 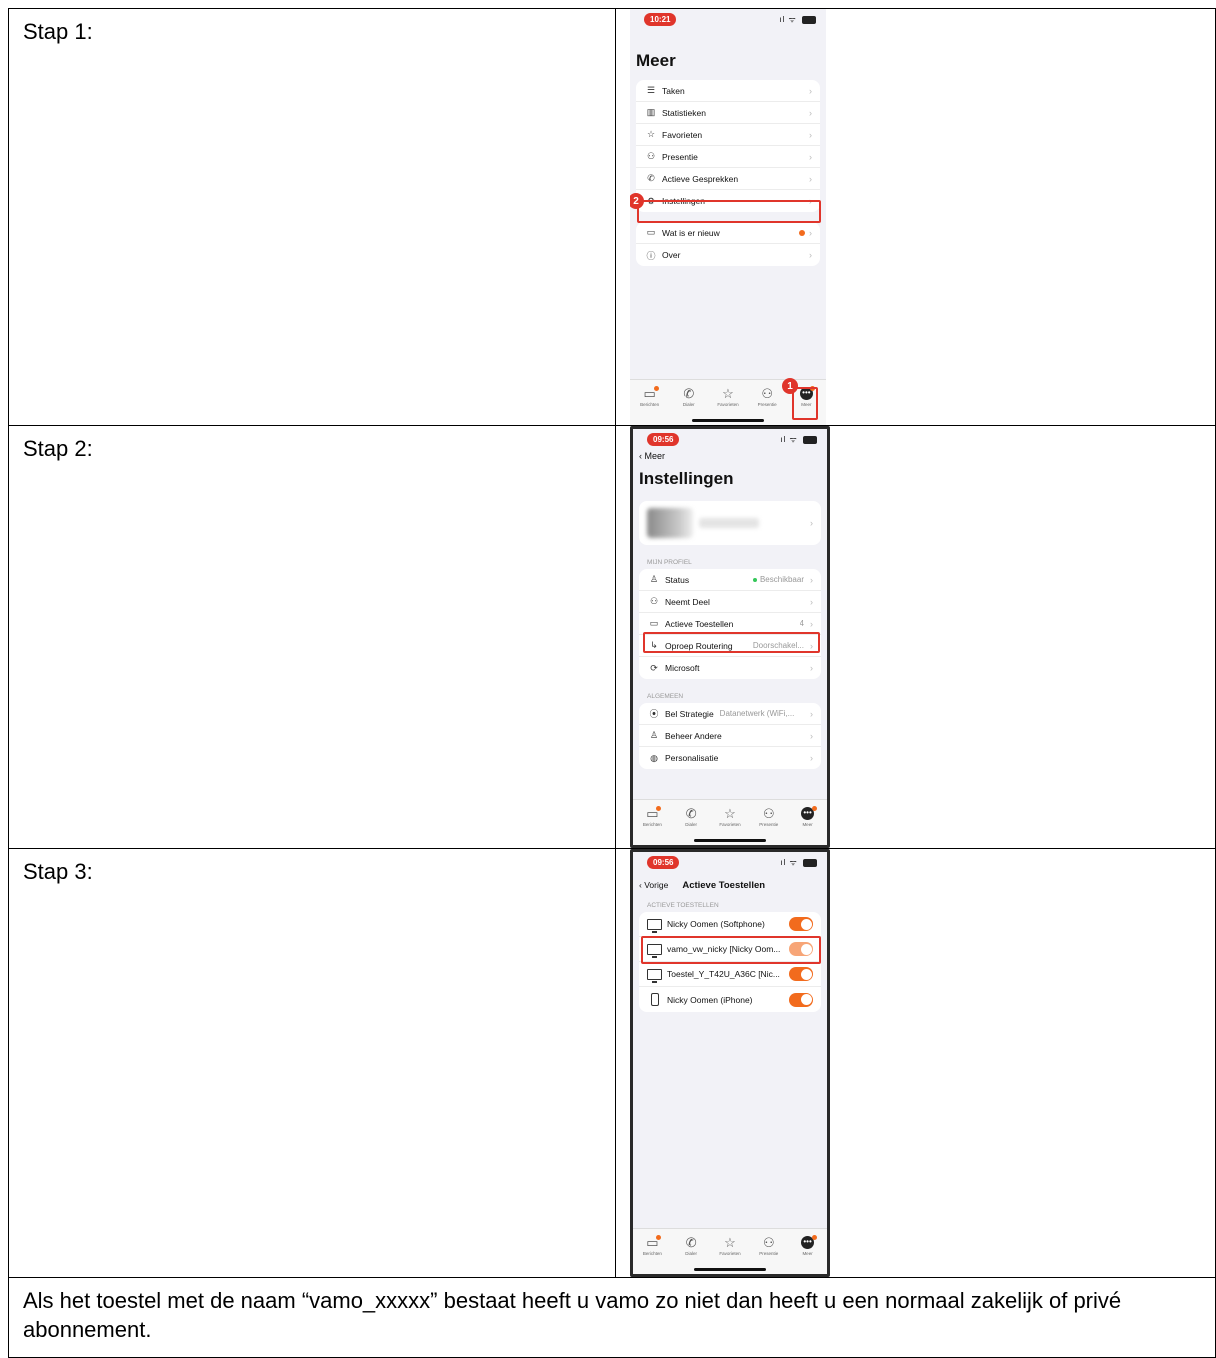 What do you see at coordinates (669, 562) in the screenshot?
I see `section-mijn-profiel: MIJN PROFIEL` at bounding box center [669, 562].